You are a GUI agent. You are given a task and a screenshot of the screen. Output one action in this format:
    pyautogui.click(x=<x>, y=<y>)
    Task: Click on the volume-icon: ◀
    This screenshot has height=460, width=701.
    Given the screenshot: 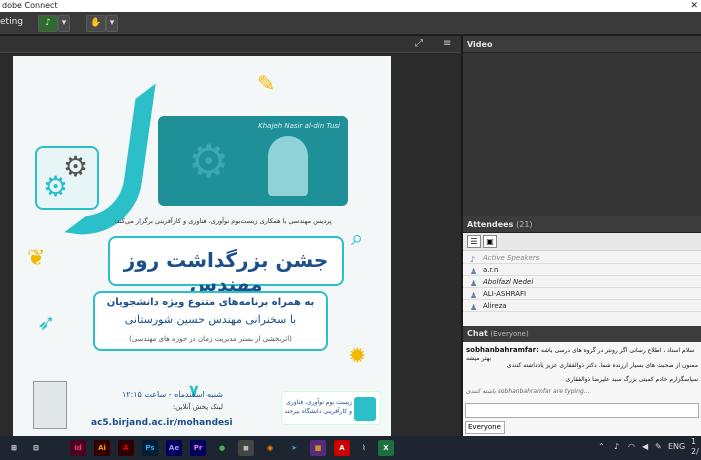 What is the action you would take?
    pyautogui.click(x=645, y=446)
    